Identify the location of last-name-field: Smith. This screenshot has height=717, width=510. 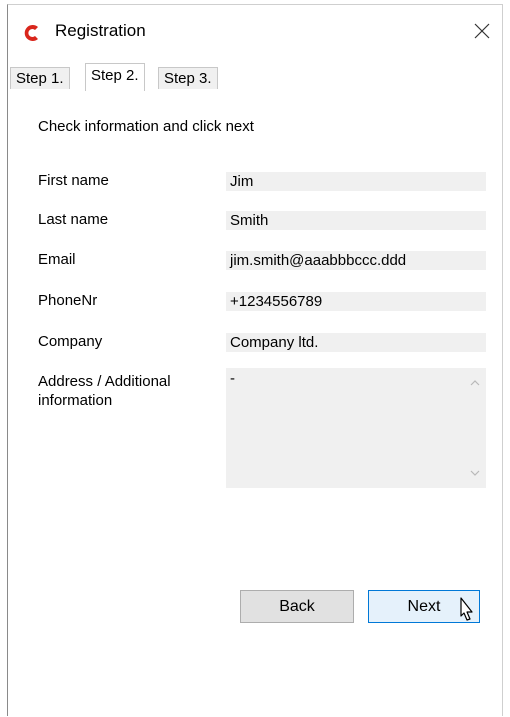
(356, 220).